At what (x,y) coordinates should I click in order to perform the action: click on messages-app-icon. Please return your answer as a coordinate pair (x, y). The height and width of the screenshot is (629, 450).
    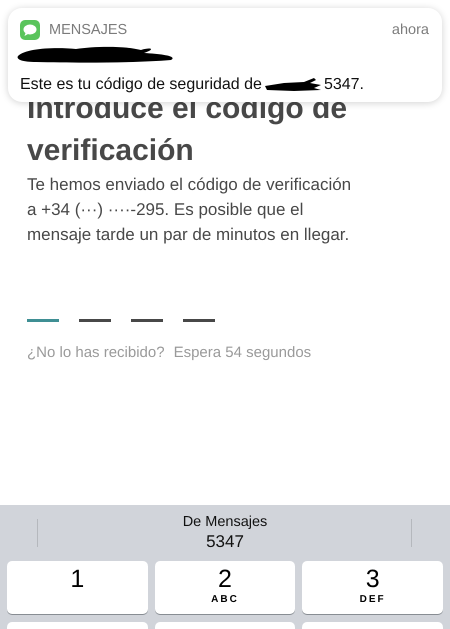
    Looking at the image, I should click on (30, 30).